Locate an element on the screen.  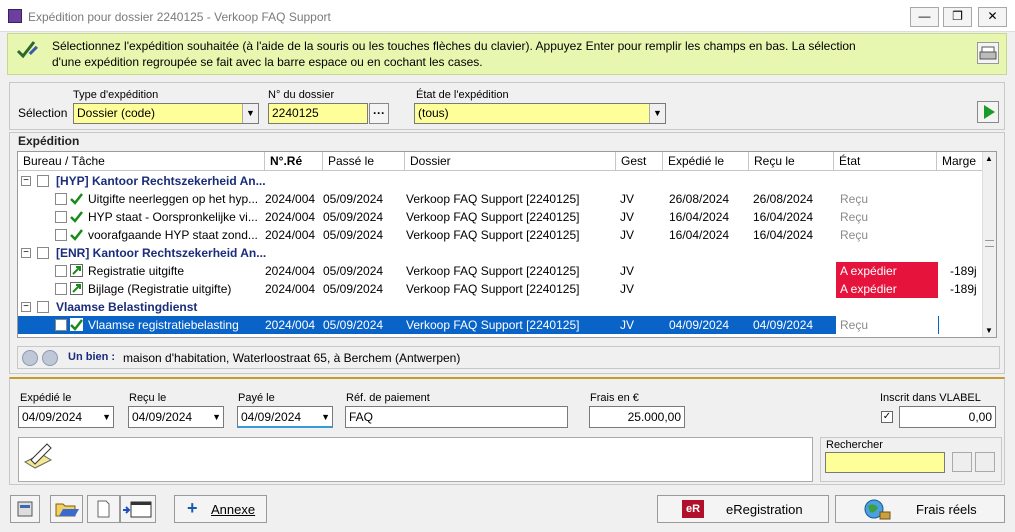
recu-date-field: 04/09/2024 ▼ is located at coordinates (176, 417).